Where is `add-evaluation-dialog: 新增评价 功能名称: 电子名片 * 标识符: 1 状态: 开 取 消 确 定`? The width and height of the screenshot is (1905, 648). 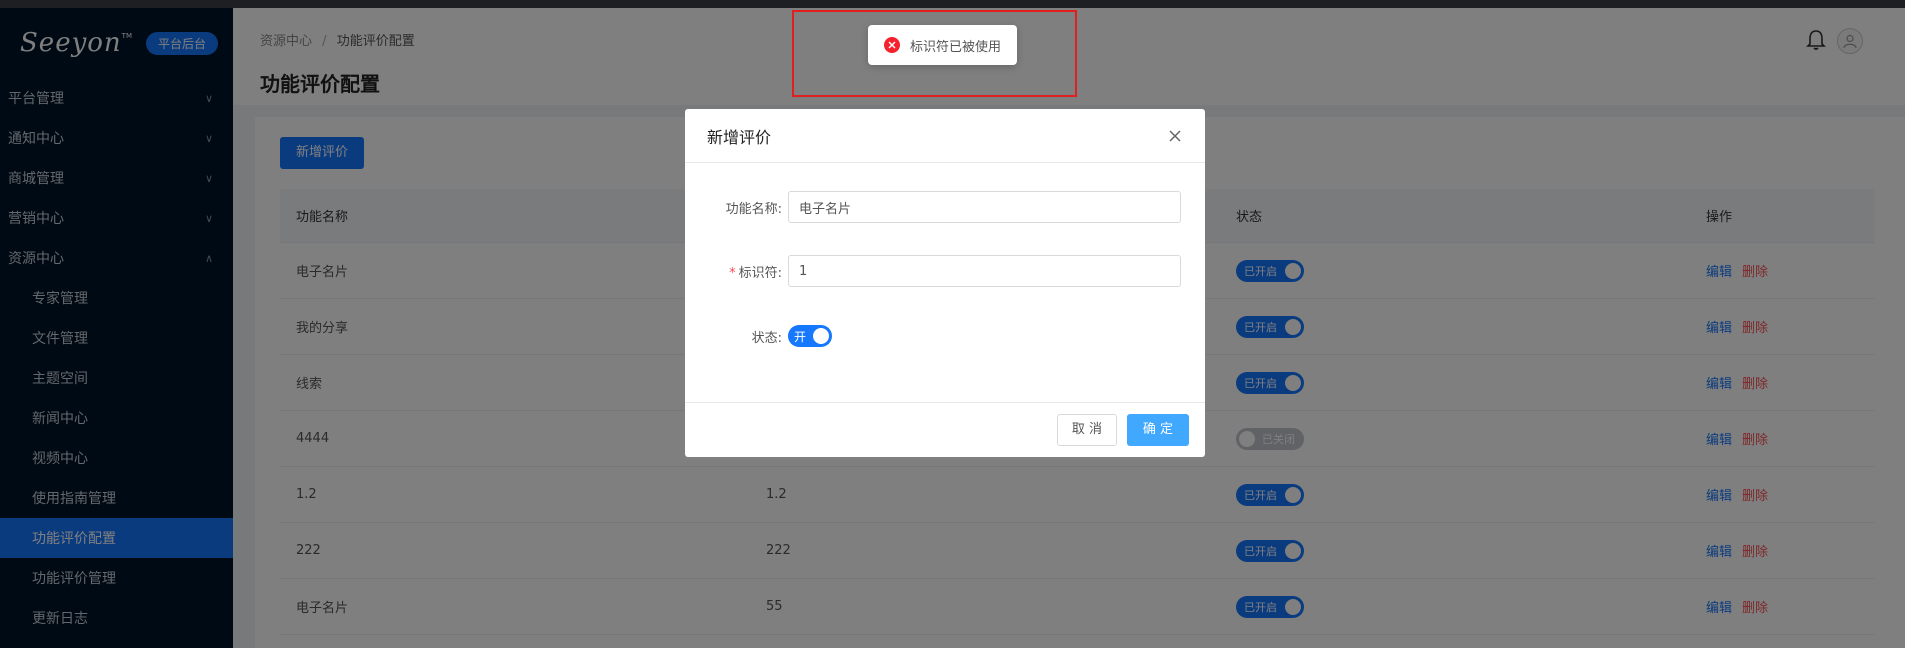 add-evaluation-dialog: 新增评价 功能名称: 电子名片 * 标识符: 1 状态: 开 取 消 确 定 is located at coordinates (945, 283).